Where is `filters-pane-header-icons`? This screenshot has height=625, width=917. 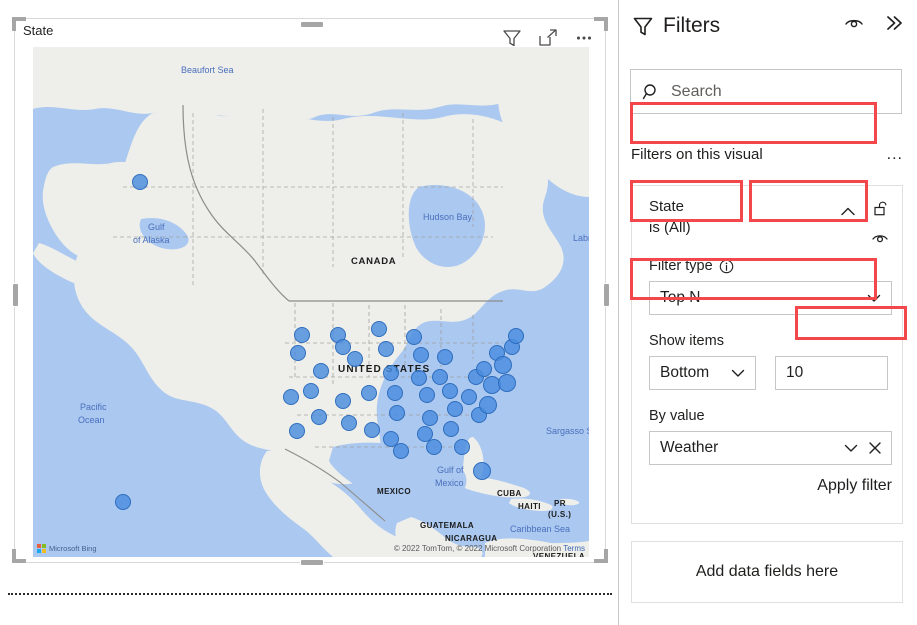 filters-pane-header-icons is located at coordinates (874, 23).